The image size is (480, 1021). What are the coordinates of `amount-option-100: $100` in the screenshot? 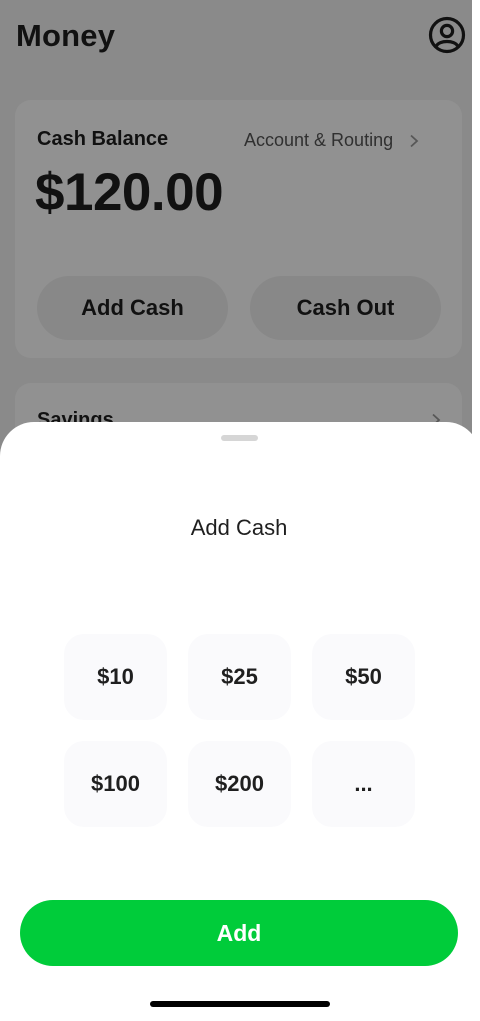 It's located at (115, 784).